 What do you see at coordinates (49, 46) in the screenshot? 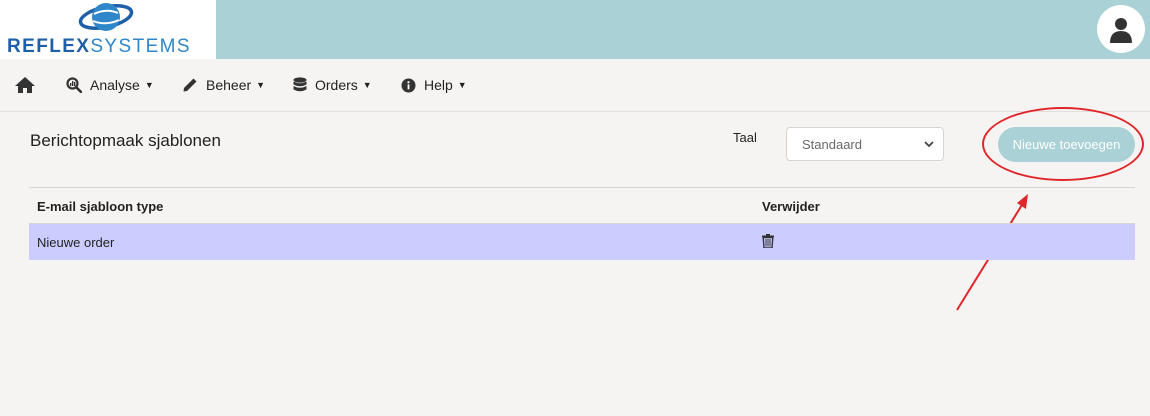
I see `logo-text-primary: REFLEX` at bounding box center [49, 46].